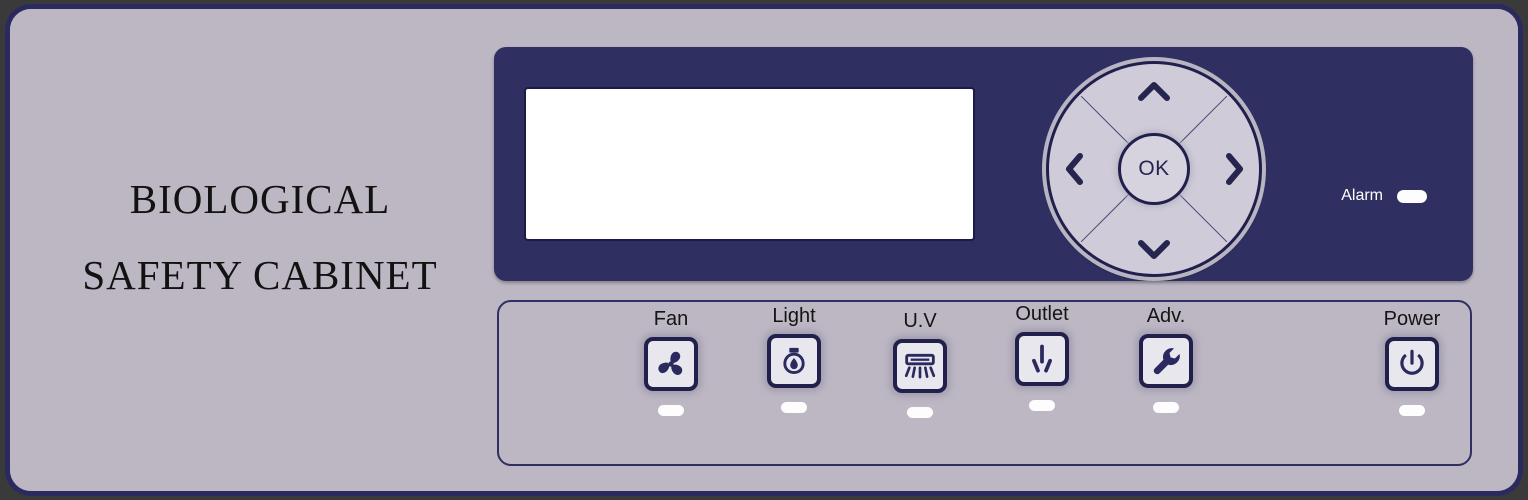  What do you see at coordinates (1412, 196) in the screenshot?
I see `alarm-led` at bounding box center [1412, 196].